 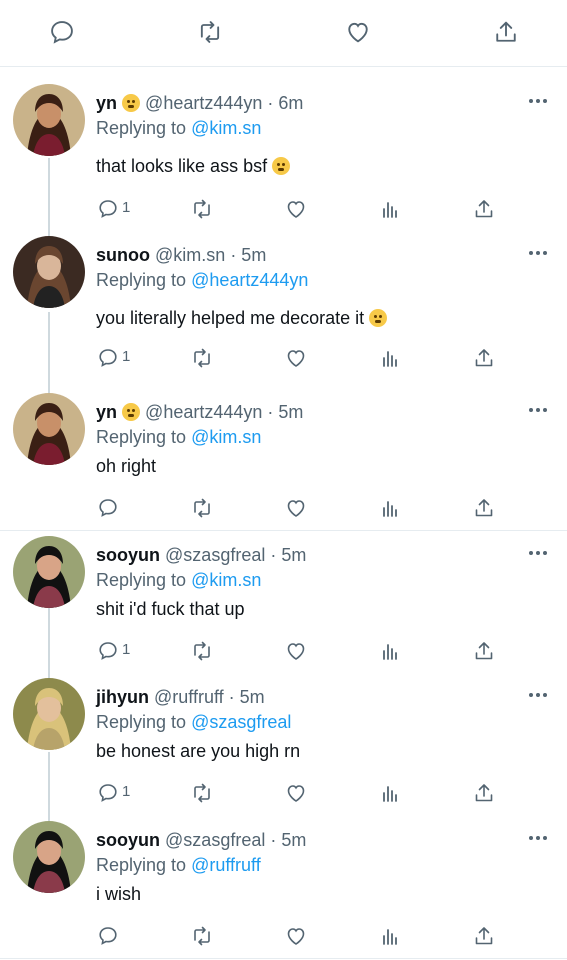 What do you see at coordinates (190, 255) in the screenshot?
I see `handle: @kim.sn` at bounding box center [190, 255].